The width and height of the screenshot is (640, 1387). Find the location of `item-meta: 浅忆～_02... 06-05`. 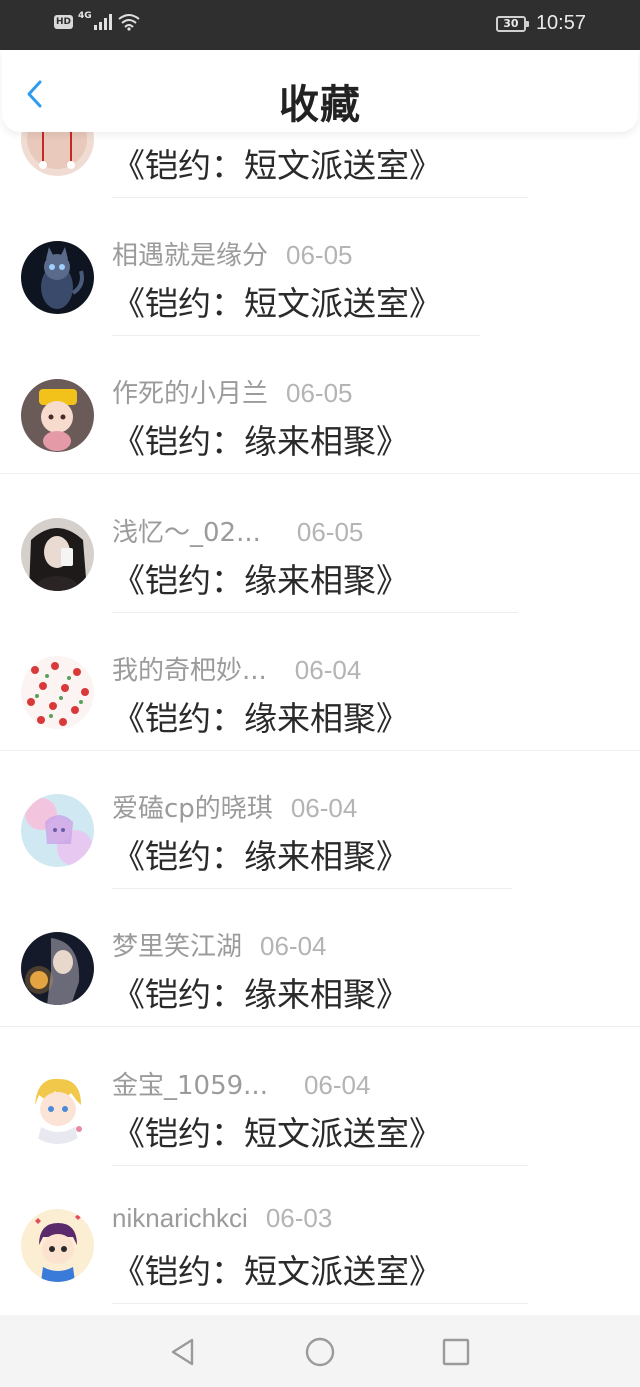

item-meta: 浅忆～_02... 06-05 is located at coordinates (237, 530).